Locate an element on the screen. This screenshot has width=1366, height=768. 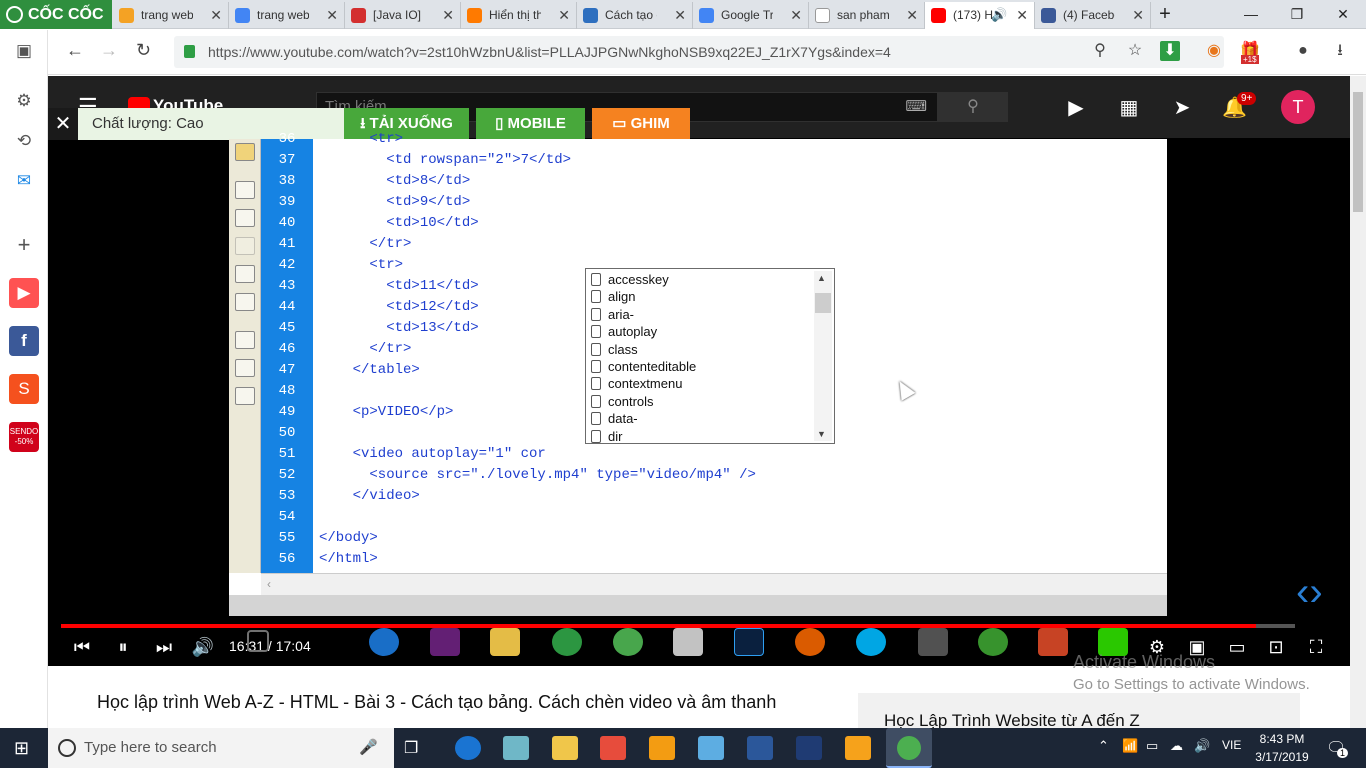
autocomplete-item: autoplay is located at coordinates (701, 331).